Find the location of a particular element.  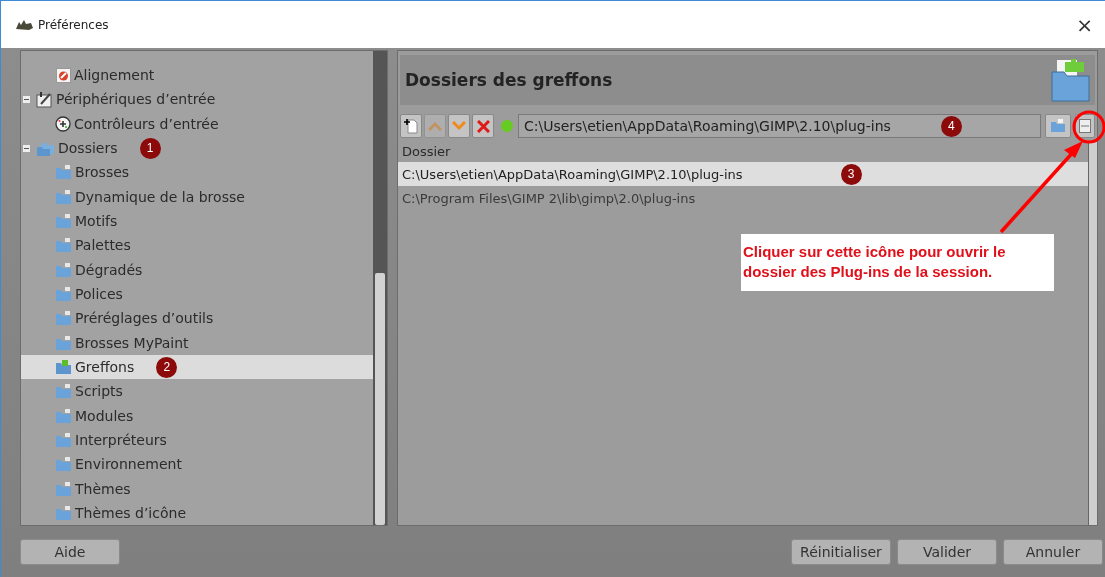

tree-label: Palettes is located at coordinates (103, 245).